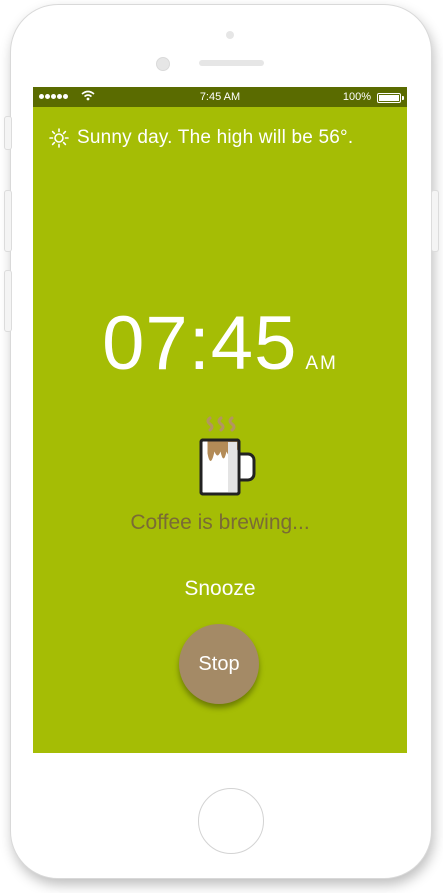 Image resolution: width=443 pixels, height=893 pixels. I want to click on stop-button-label: Stop, so click(219, 663).